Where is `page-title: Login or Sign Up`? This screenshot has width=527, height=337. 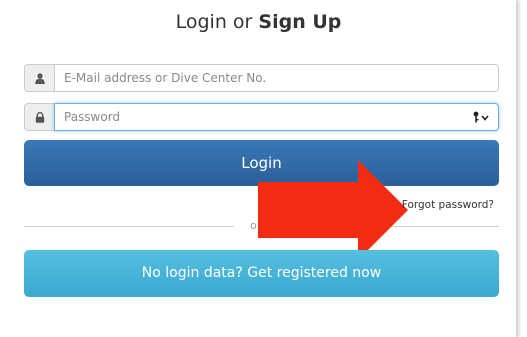
page-title: Login or Sign Up is located at coordinates (258, 22).